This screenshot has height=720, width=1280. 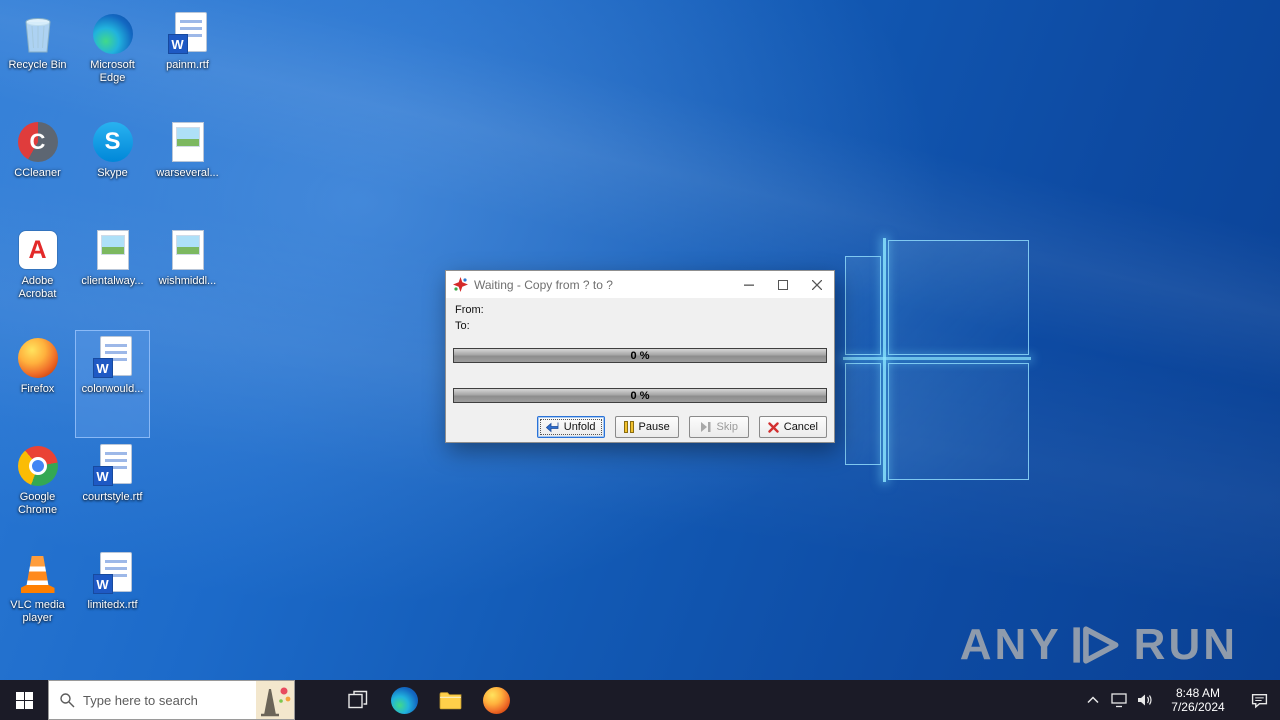 I want to click on network-icon, so click(x=1119, y=699).